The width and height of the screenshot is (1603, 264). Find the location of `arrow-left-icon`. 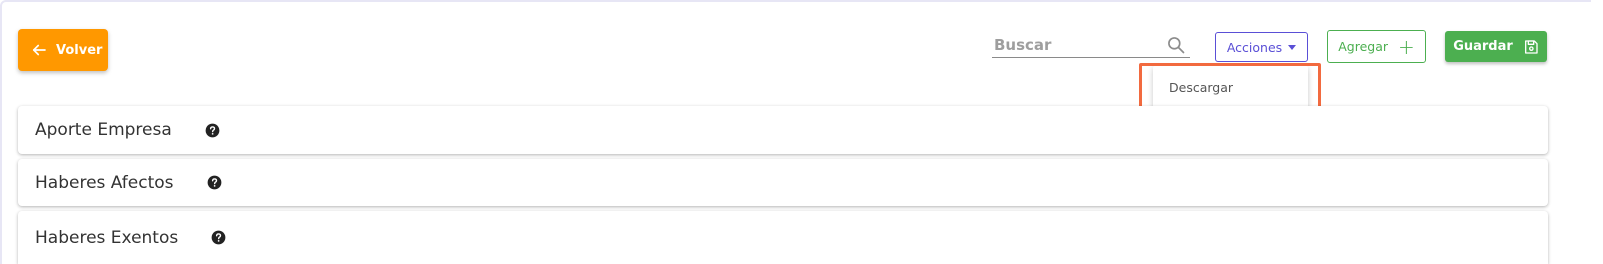

arrow-left-icon is located at coordinates (39, 50).